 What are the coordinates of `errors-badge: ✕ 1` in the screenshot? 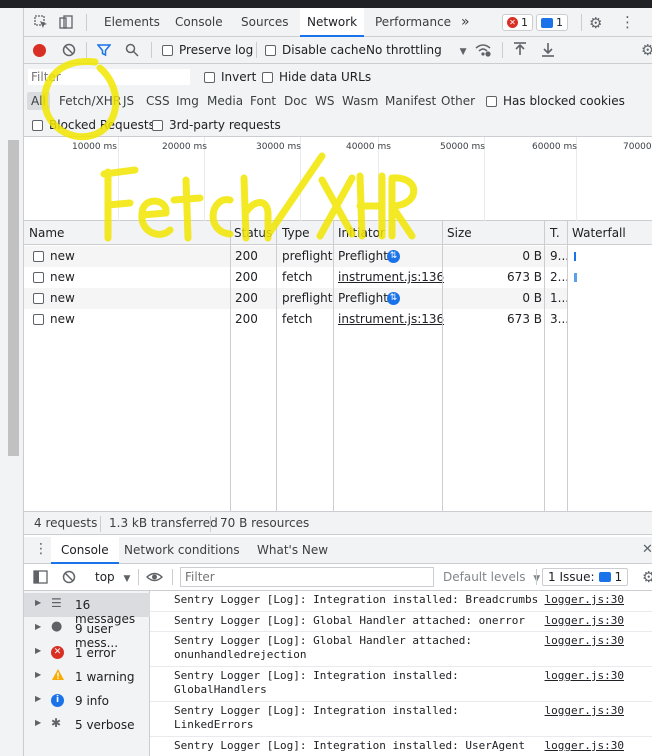 It's located at (517, 22).